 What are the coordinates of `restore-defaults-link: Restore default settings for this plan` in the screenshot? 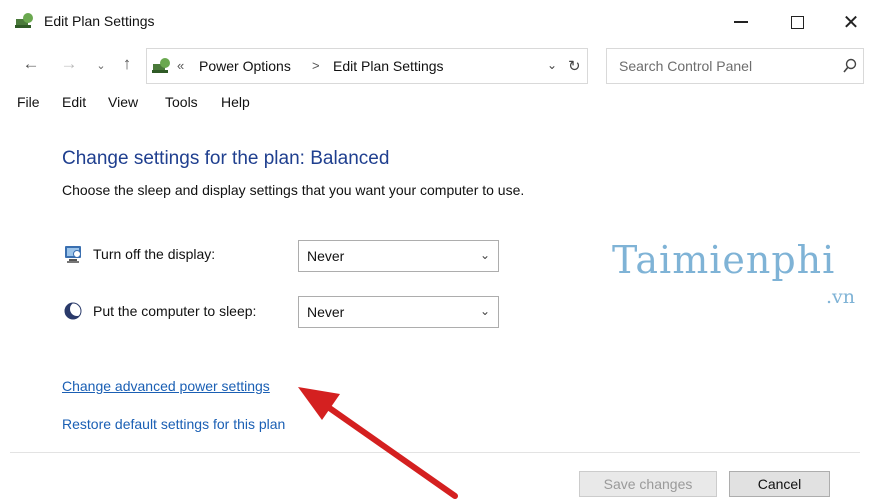 It's located at (173, 424).